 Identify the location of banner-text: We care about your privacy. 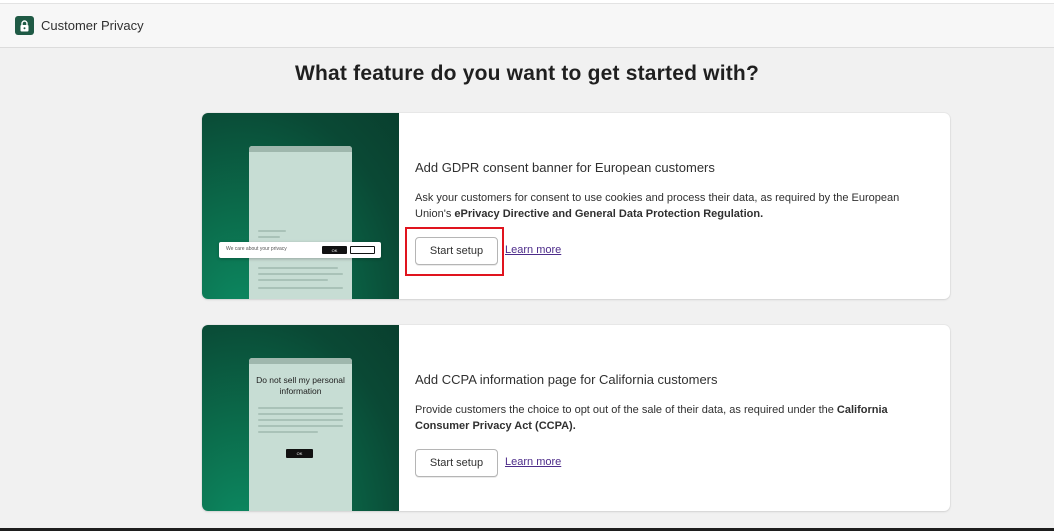
(256, 249).